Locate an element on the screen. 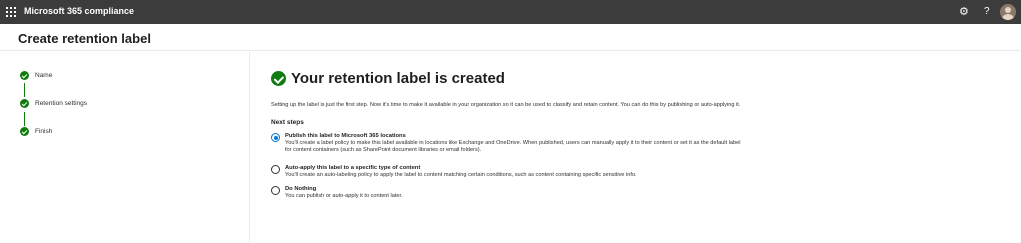 The width and height of the screenshot is (1021, 243). step-label: Retention settings is located at coordinates (61, 103).